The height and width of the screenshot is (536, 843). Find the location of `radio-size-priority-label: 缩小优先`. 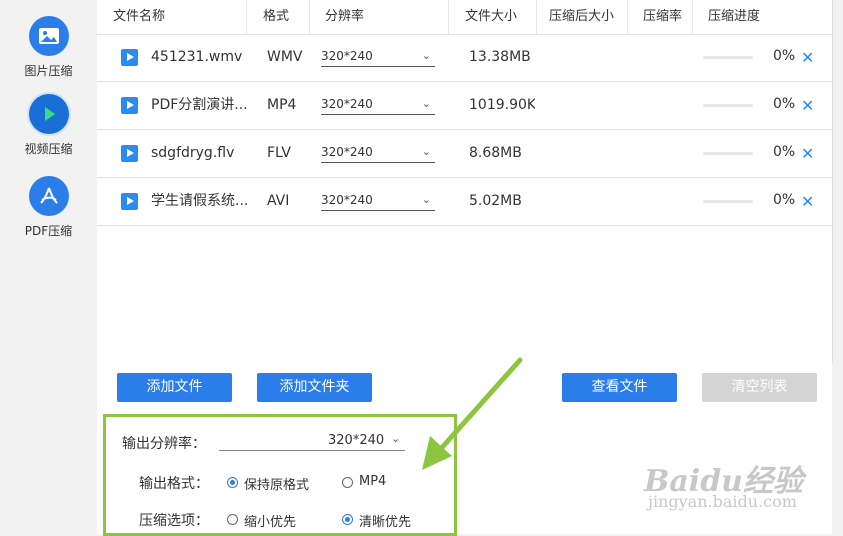

radio-size-priority-label: 缩小优先 is located at coordinates (270, 520).